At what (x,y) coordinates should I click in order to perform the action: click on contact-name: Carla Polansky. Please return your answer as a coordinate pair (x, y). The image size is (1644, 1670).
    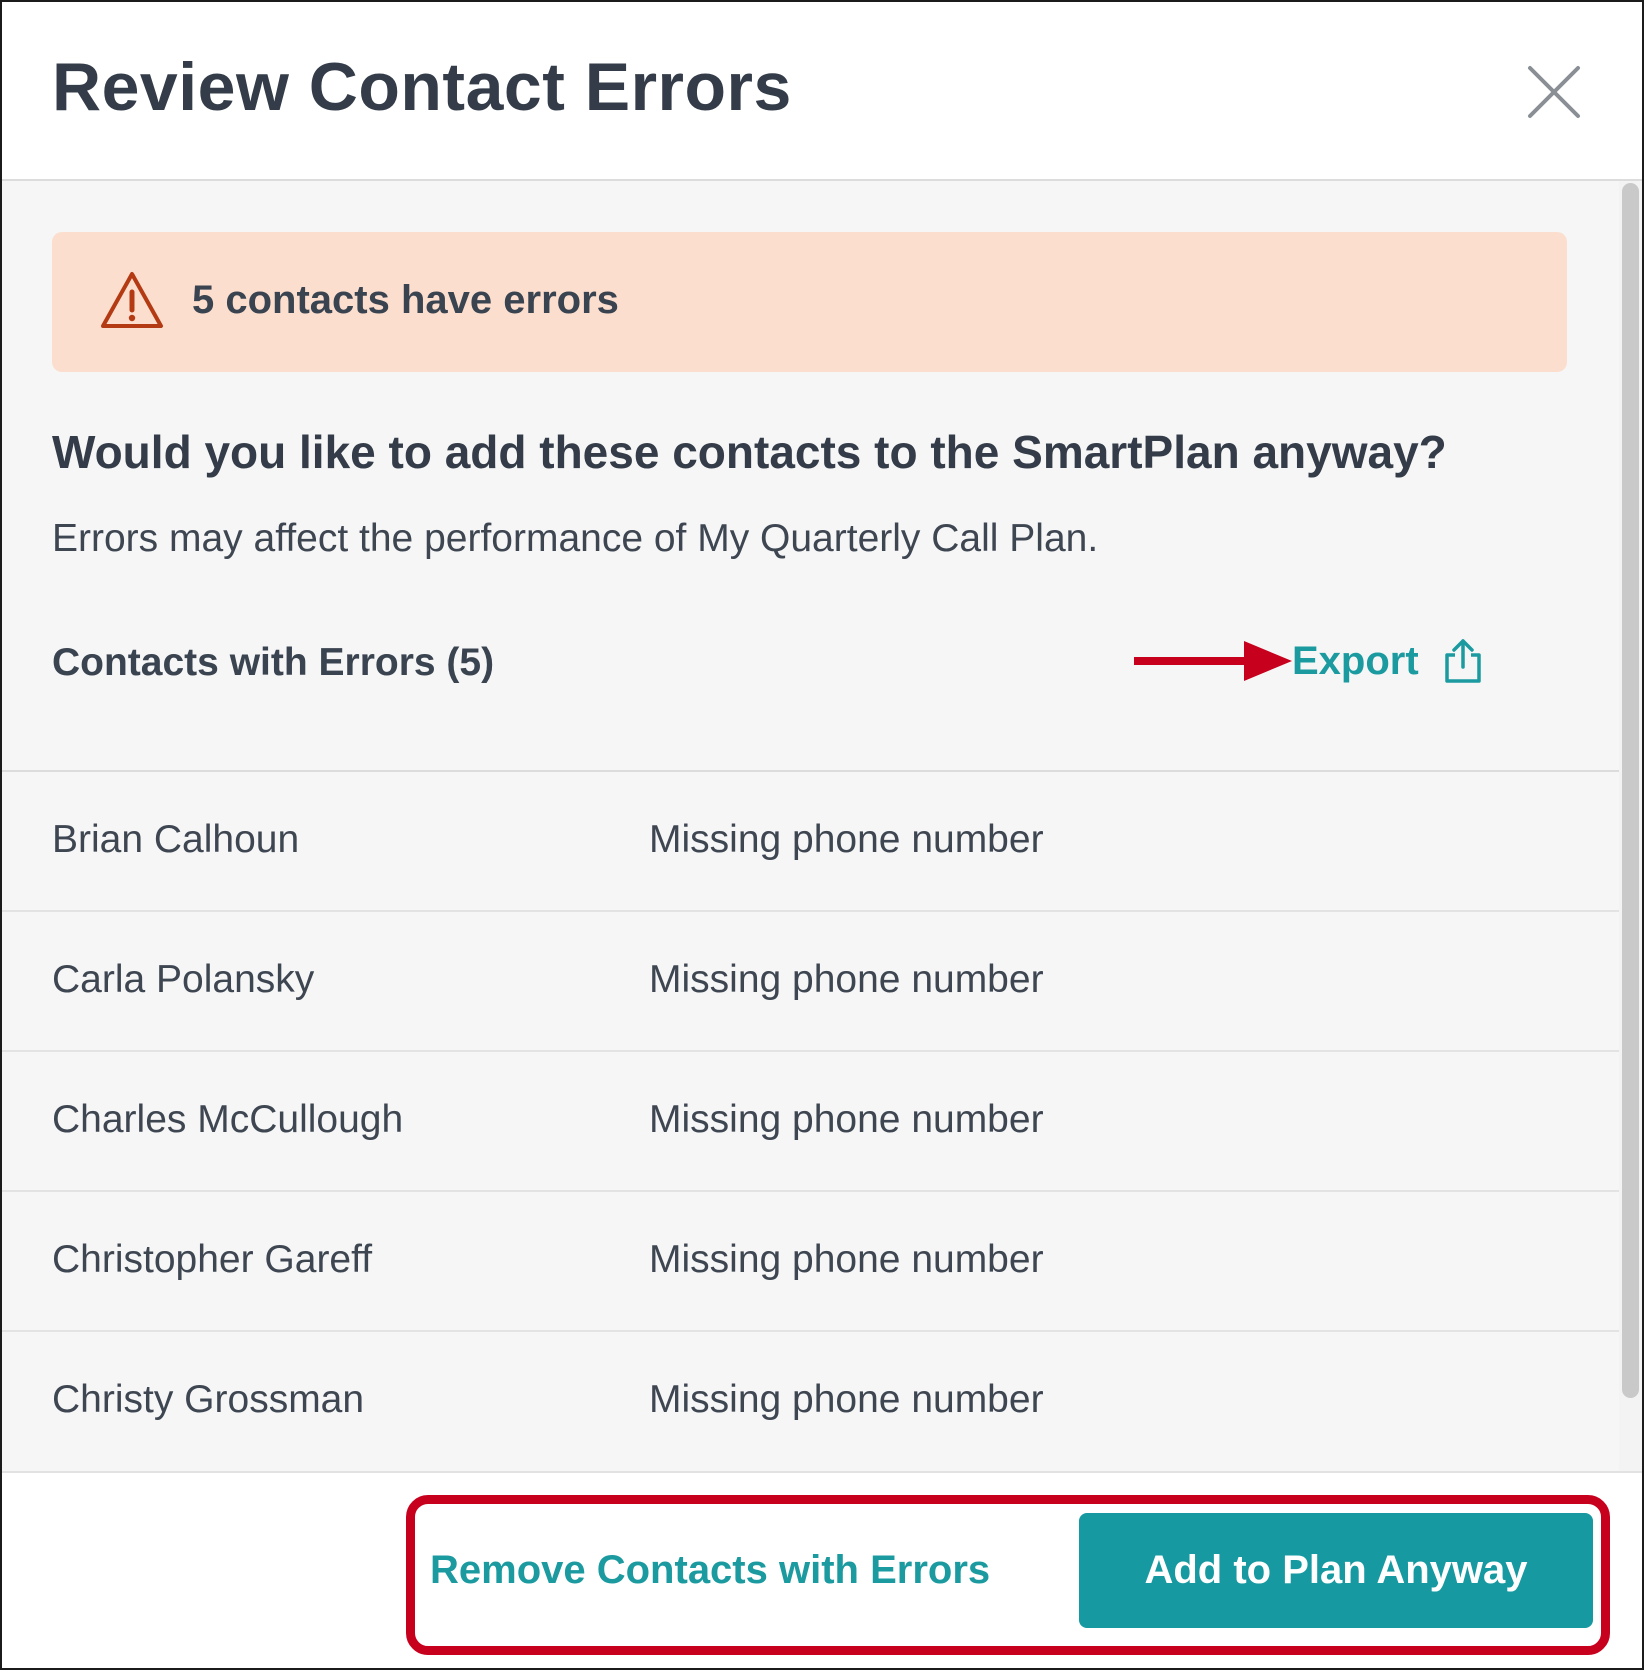
    Looking at the image, I should click on (183, 979).